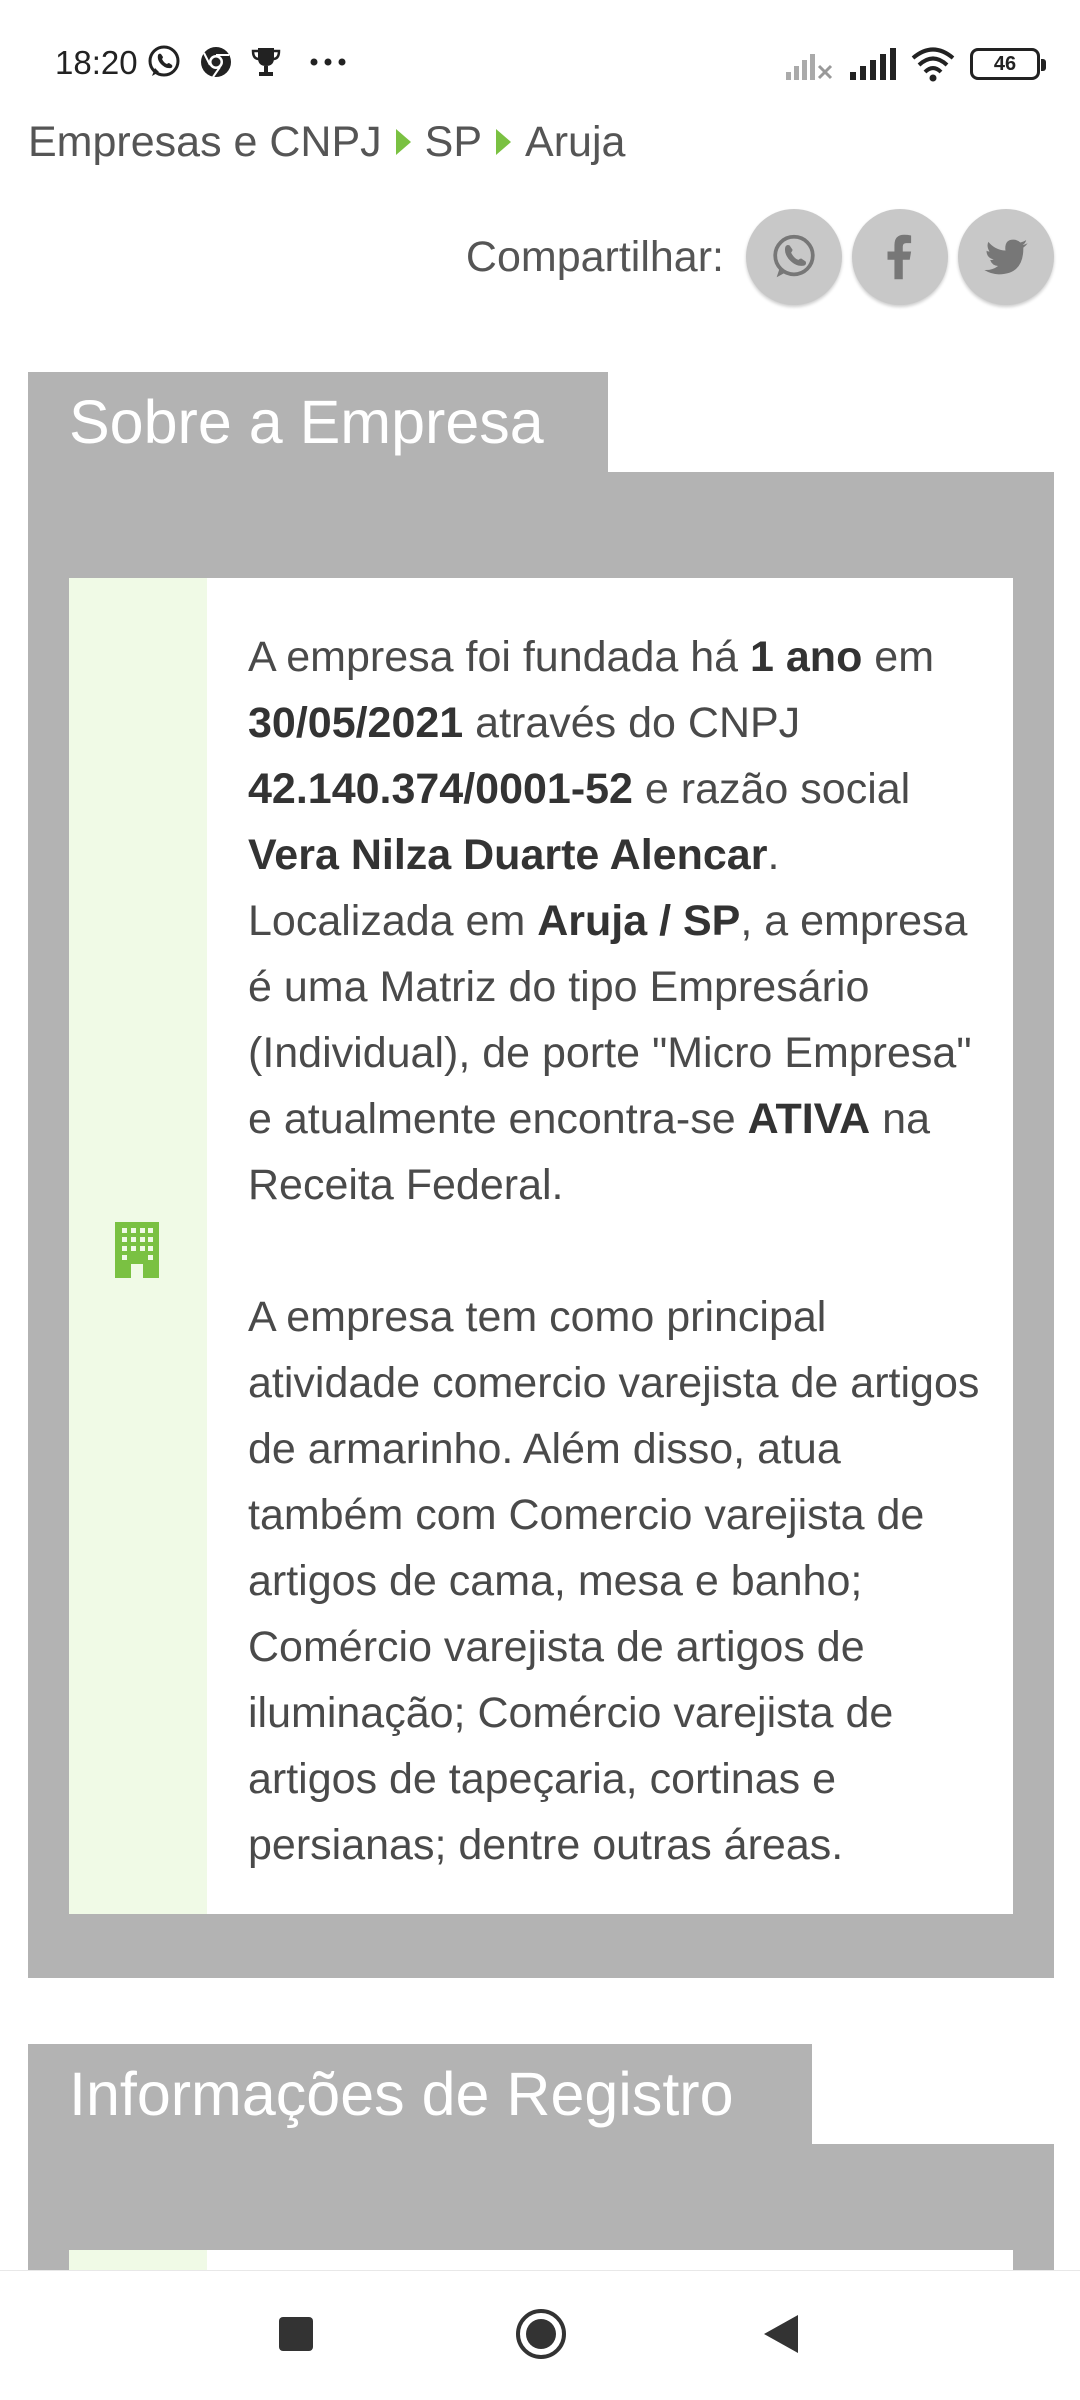  I want to click on system-nav-bar, so click(540, 2335).